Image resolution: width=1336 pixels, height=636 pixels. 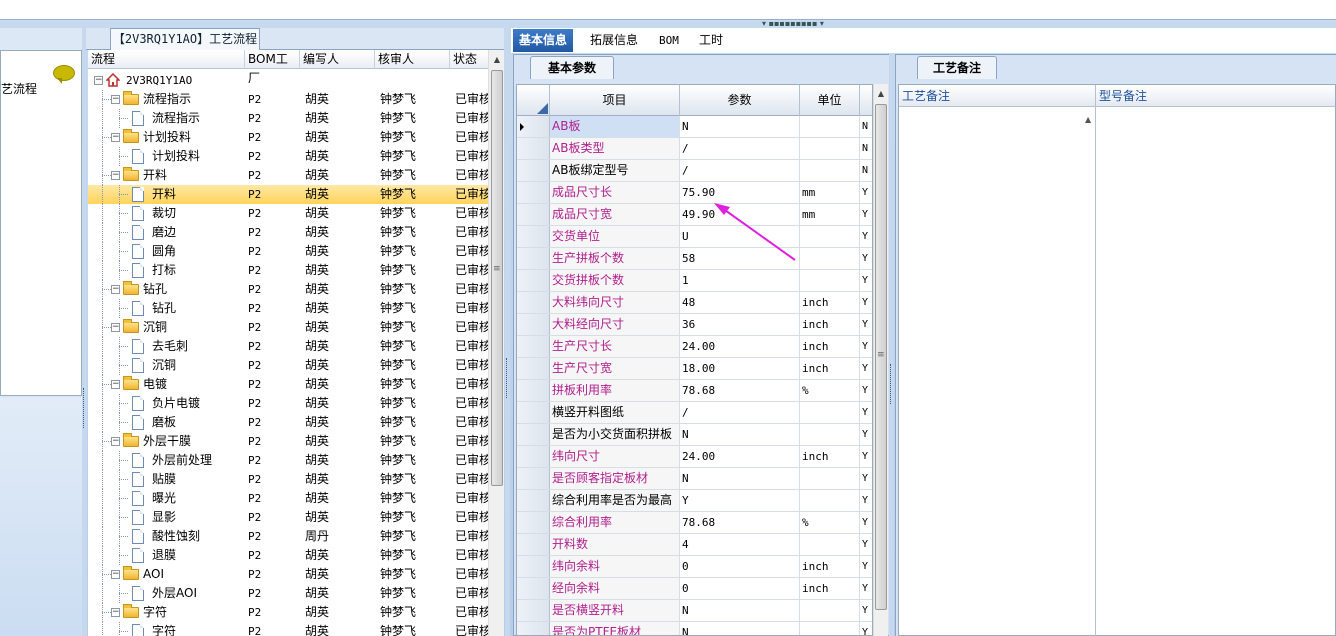 I want to click on row-selector-header, so click(x=533, y=100).